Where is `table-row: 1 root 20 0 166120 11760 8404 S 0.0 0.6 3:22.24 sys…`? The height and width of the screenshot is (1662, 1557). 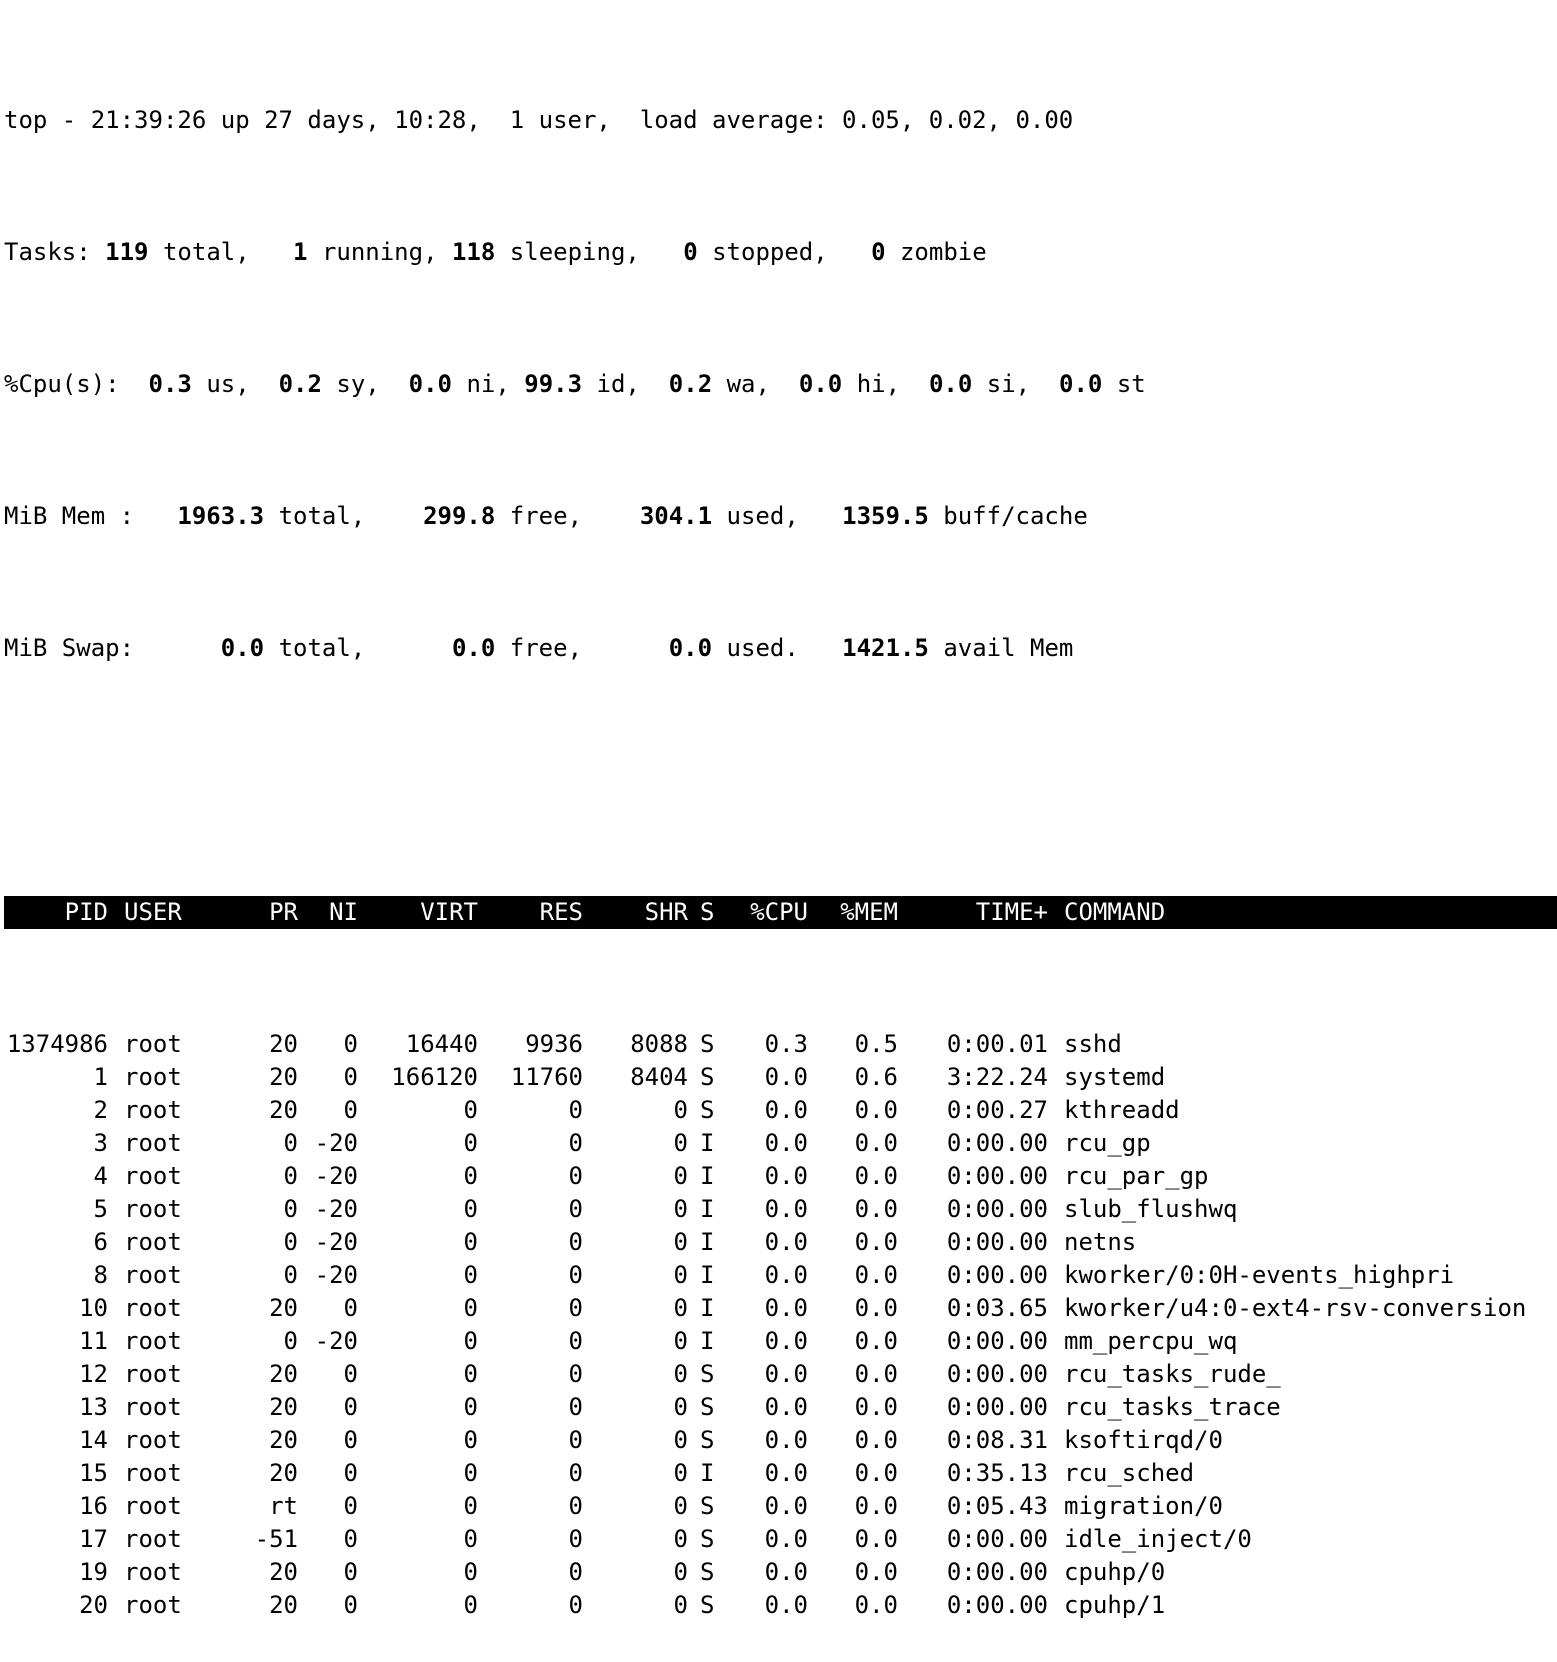 table-row: 1 root 20 0 166120 11760 8404 S 0.0 0.6 3:22.24 sys… is located at coordinates (780, 1077).